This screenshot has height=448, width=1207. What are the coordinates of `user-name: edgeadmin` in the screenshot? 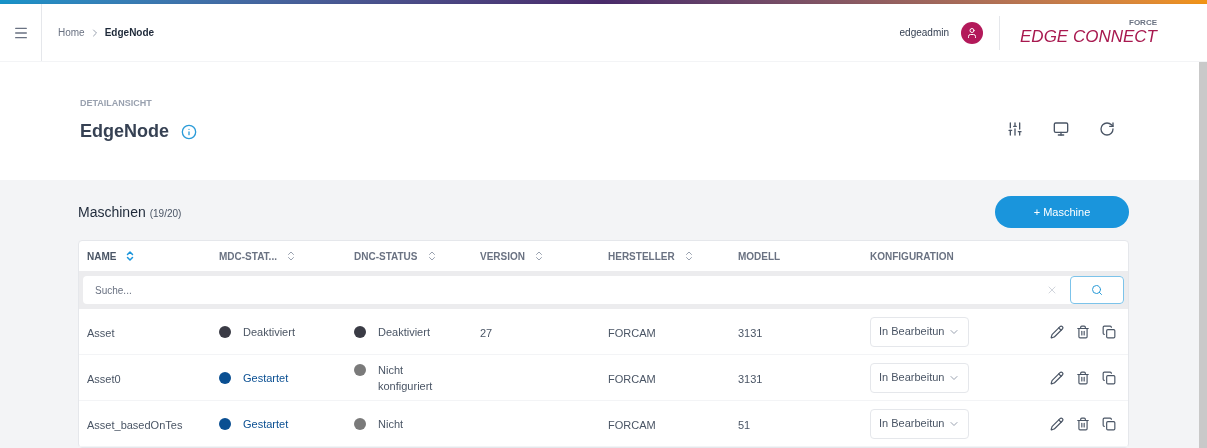 It's located at (924, 33).